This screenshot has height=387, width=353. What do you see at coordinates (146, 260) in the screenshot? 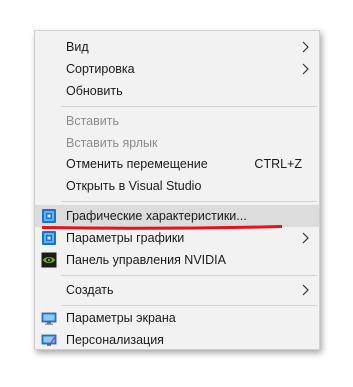
I see `menu-item-label: Панель управления NVIDIA` at bounding box center [146, 260].